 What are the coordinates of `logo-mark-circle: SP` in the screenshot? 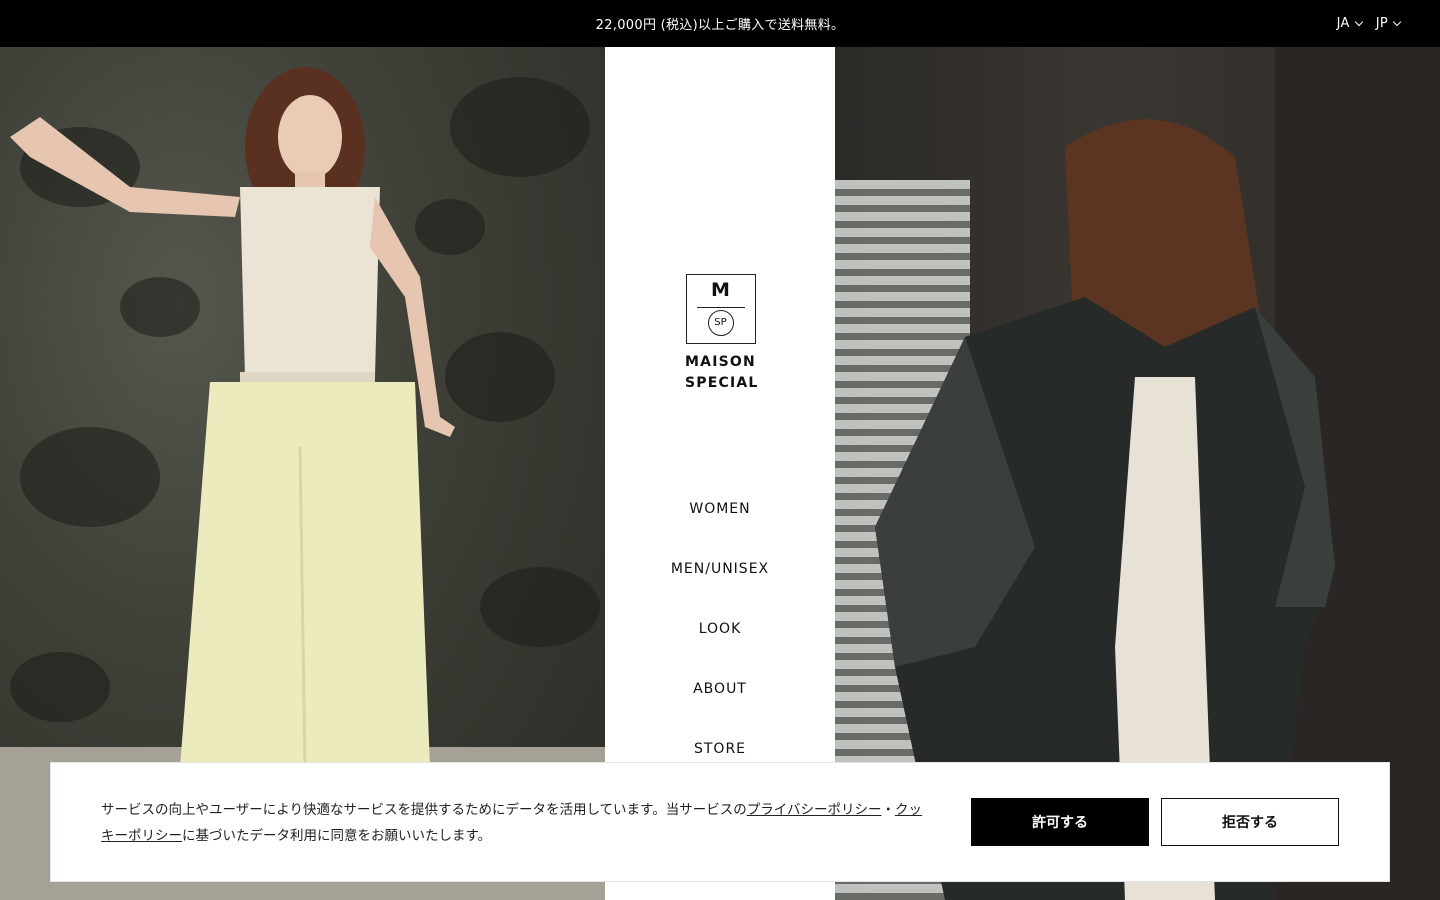 It's located at (720, 323).